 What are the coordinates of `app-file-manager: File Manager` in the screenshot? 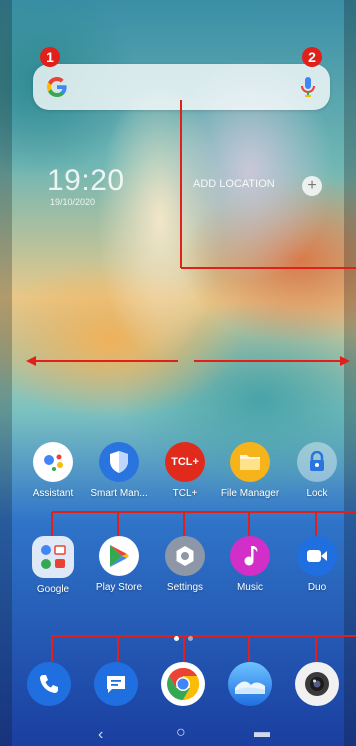 It's located at (250, 470).